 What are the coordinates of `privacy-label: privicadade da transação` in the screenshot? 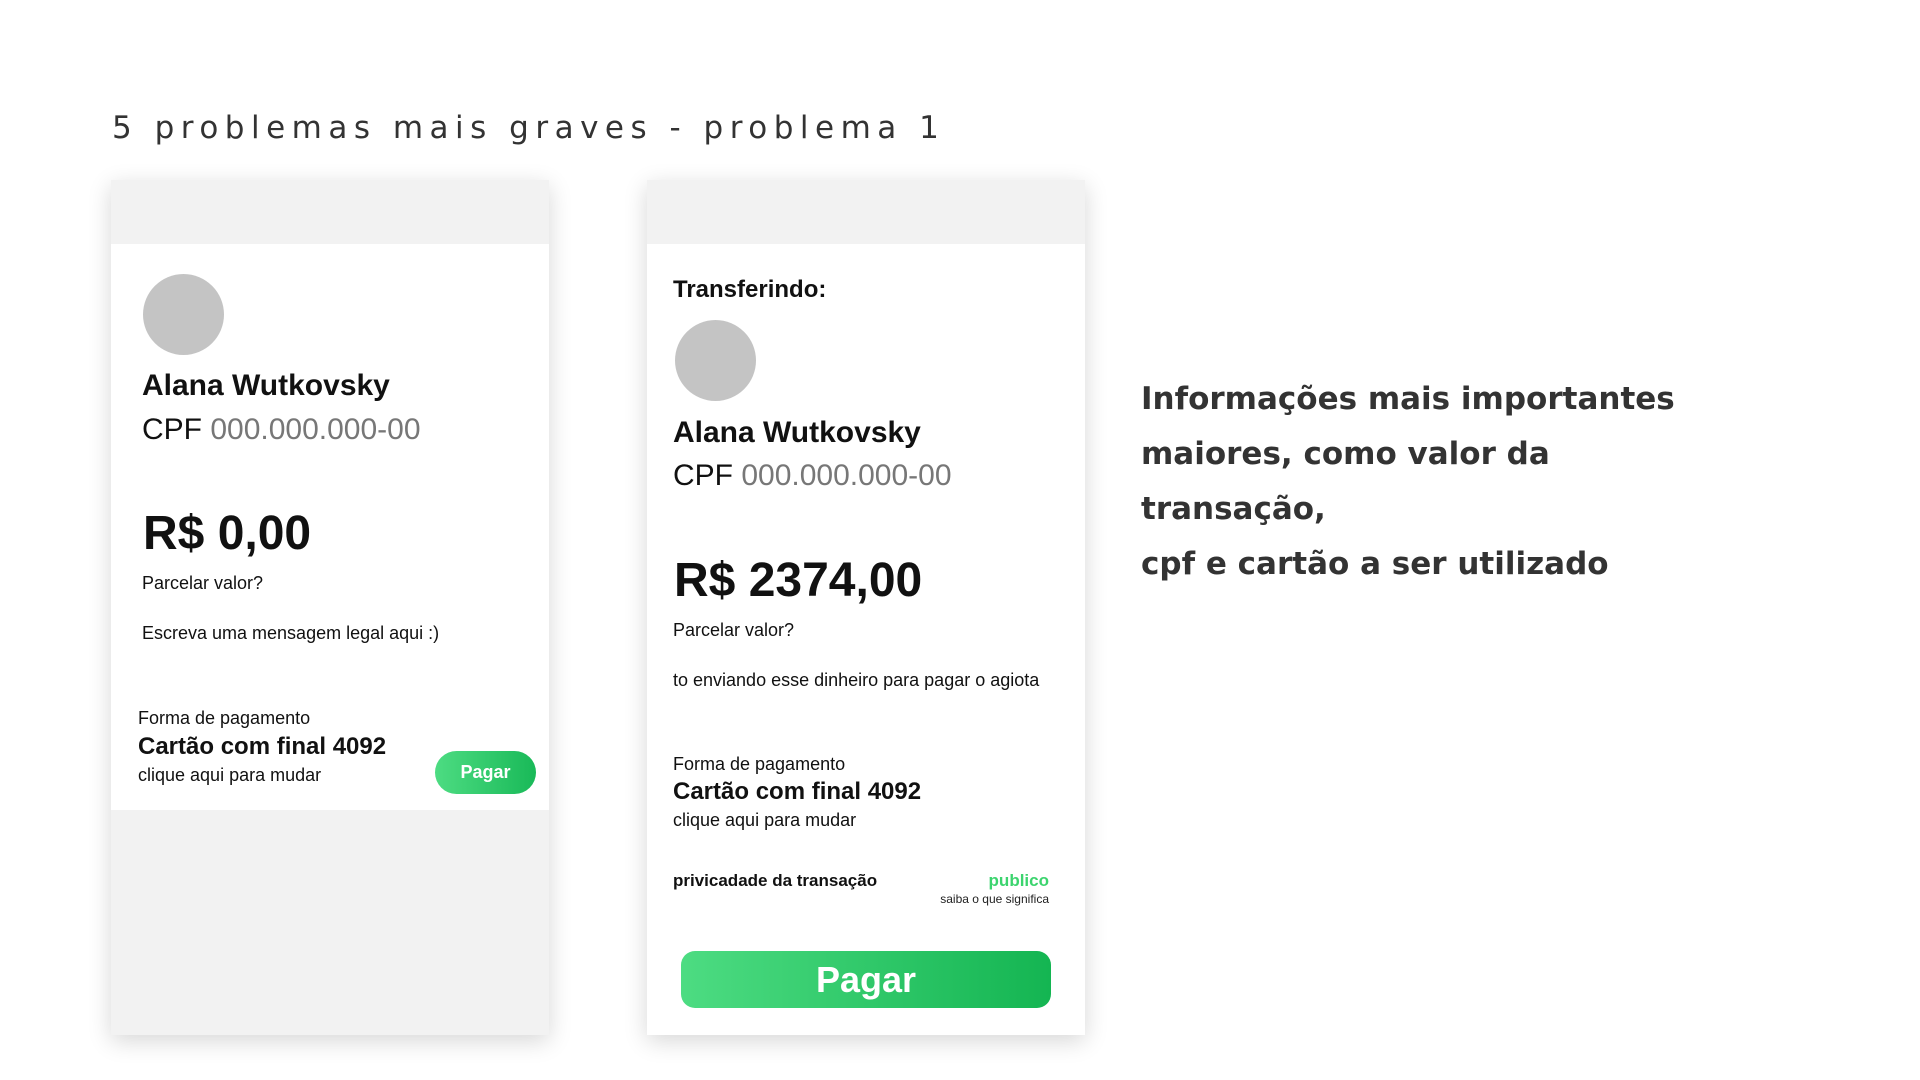 It's located at (775, 880).